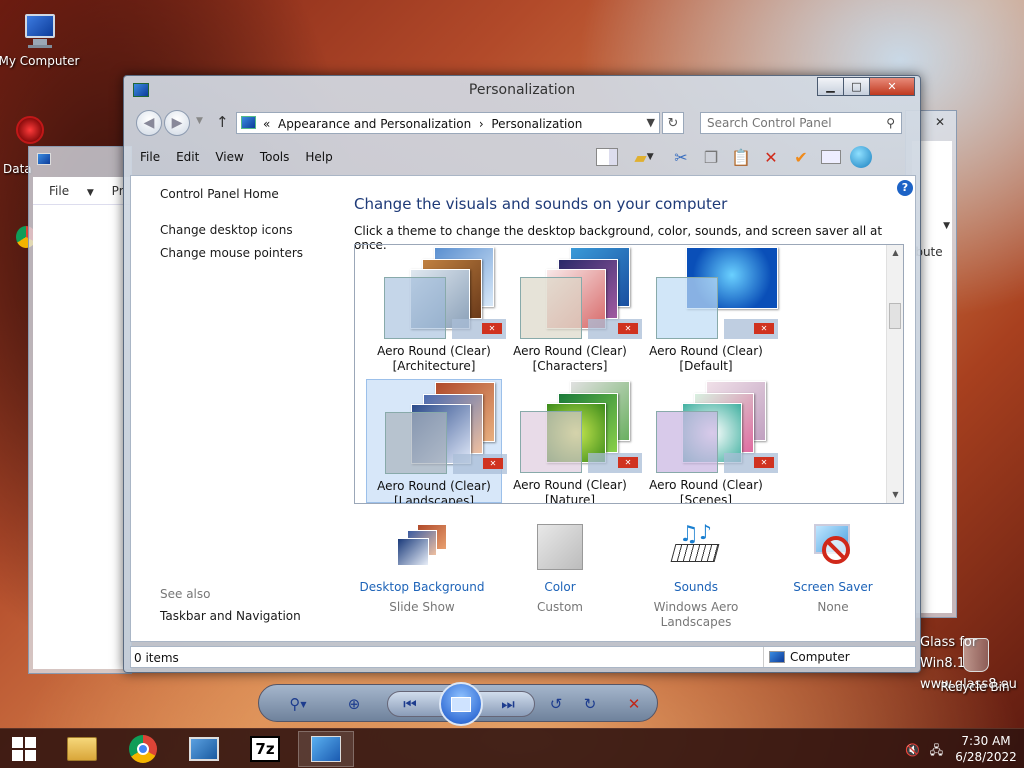  Describe the element at coordinates (696, 575) in the screenshot. I see `sounds-item: ♫ ♪ Sounds Windows Aero Landscapes` at that location.